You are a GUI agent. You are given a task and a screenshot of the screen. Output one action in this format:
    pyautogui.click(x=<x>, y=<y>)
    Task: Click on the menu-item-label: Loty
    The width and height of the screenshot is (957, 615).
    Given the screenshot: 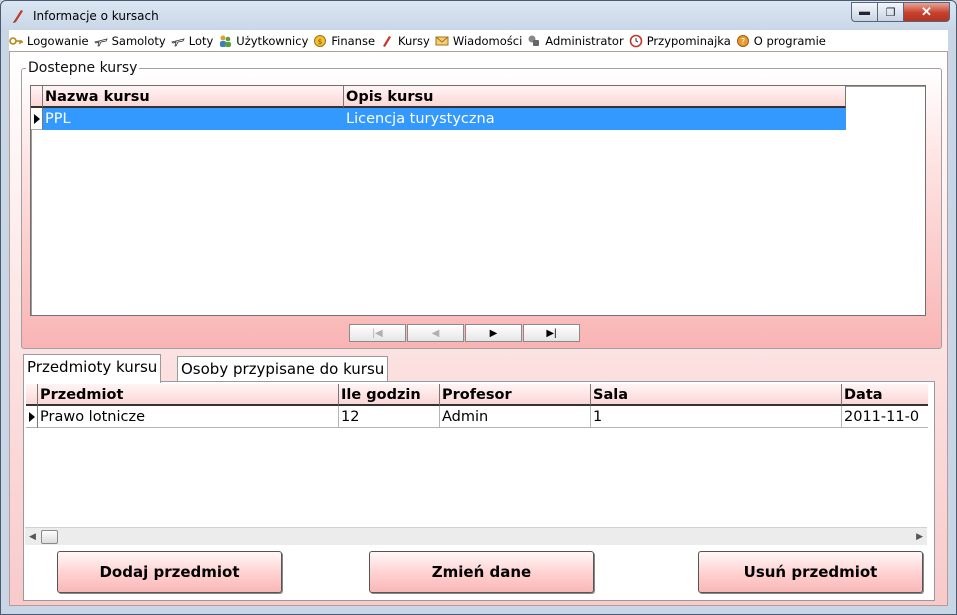 What is the action you would take?
    pyautogui.click(x=201, y=40)
    